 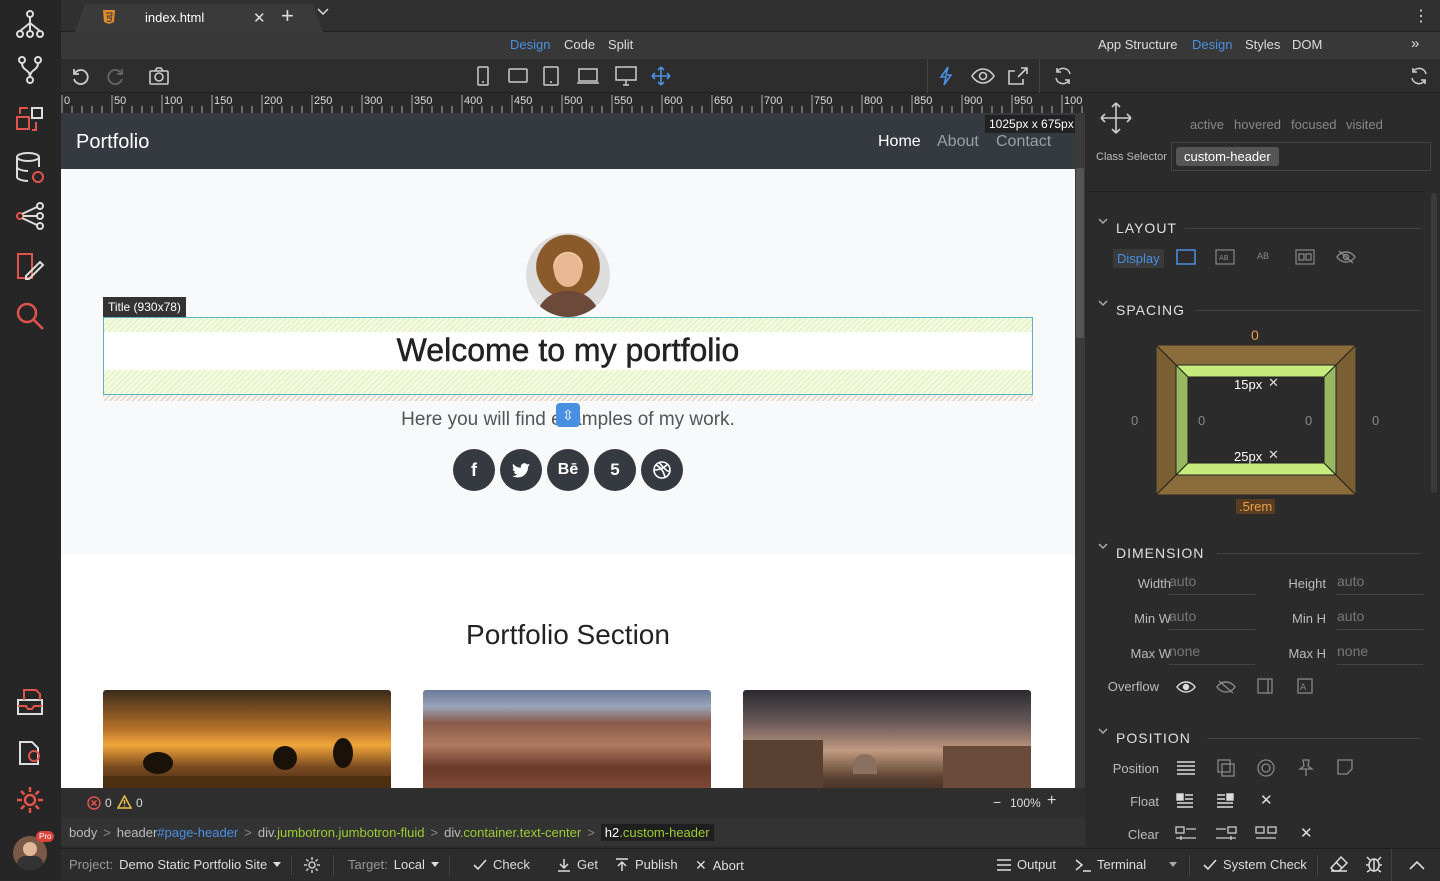 I want to click on clear-left-icon, so click(x=1186, y=834).